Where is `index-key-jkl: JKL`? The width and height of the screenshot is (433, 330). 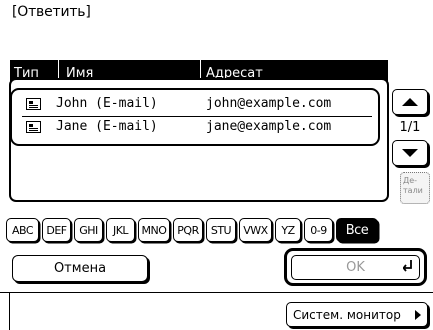
index-key-jkl: JKL is located at coordinates (120, 230).